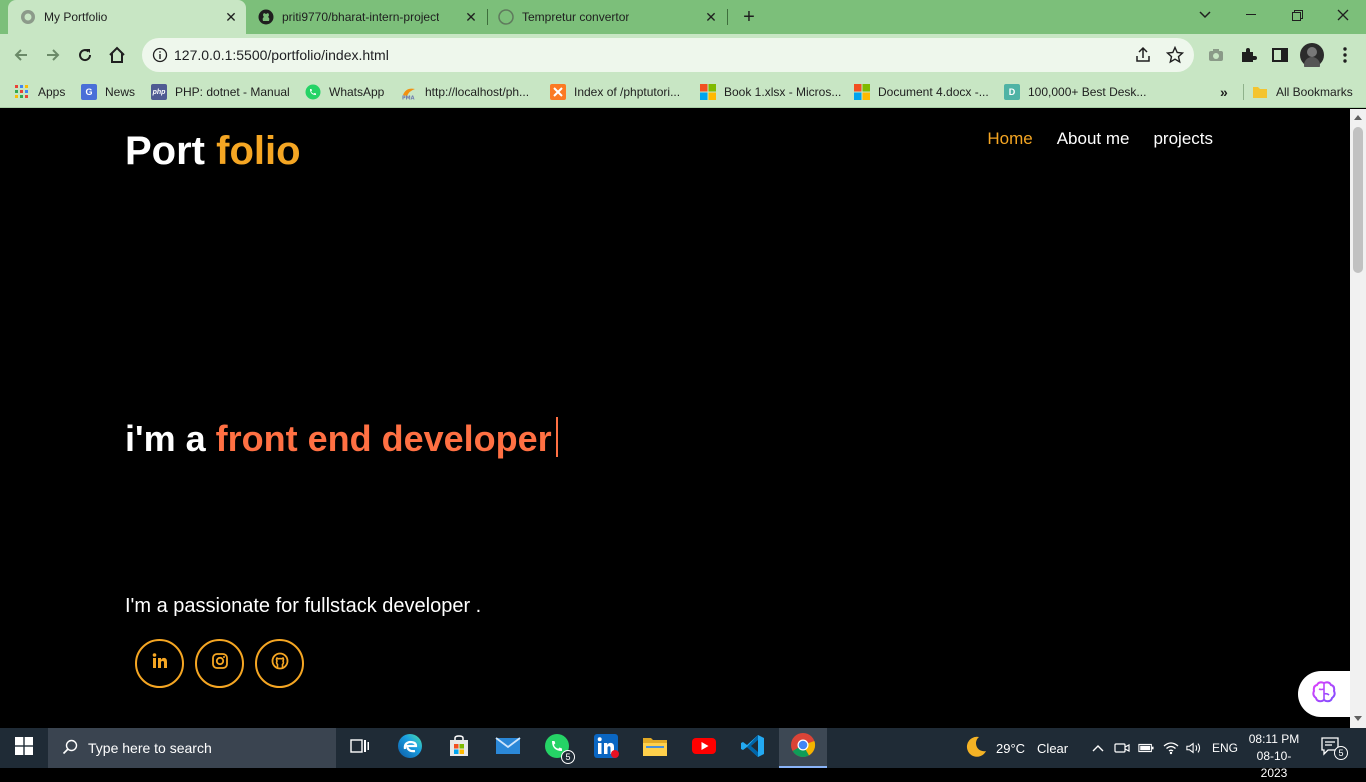 This screenshot has height=782, width=1366. What do you see at coordinates (607, 17) in the screenshot?
I see `tab-temperature-converter: Tempretur convertor ✕` at bounding box center [607, 17].